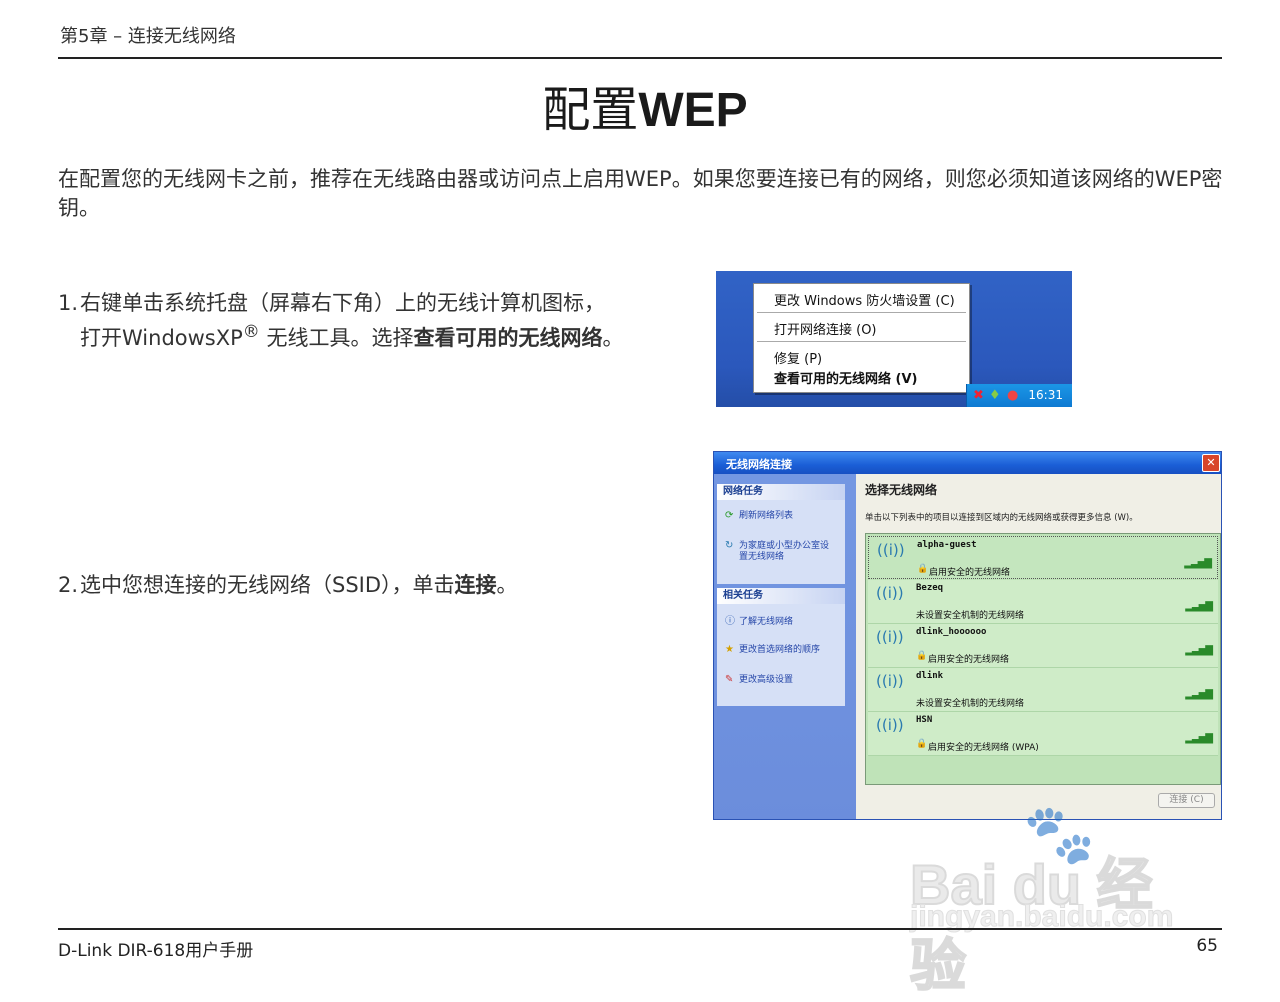 The width and height of the screenshot is (1280, 1002). Describe the element at coordinates (930, 676) in the screenshot. I see `network-ssid: dlink` at that location.